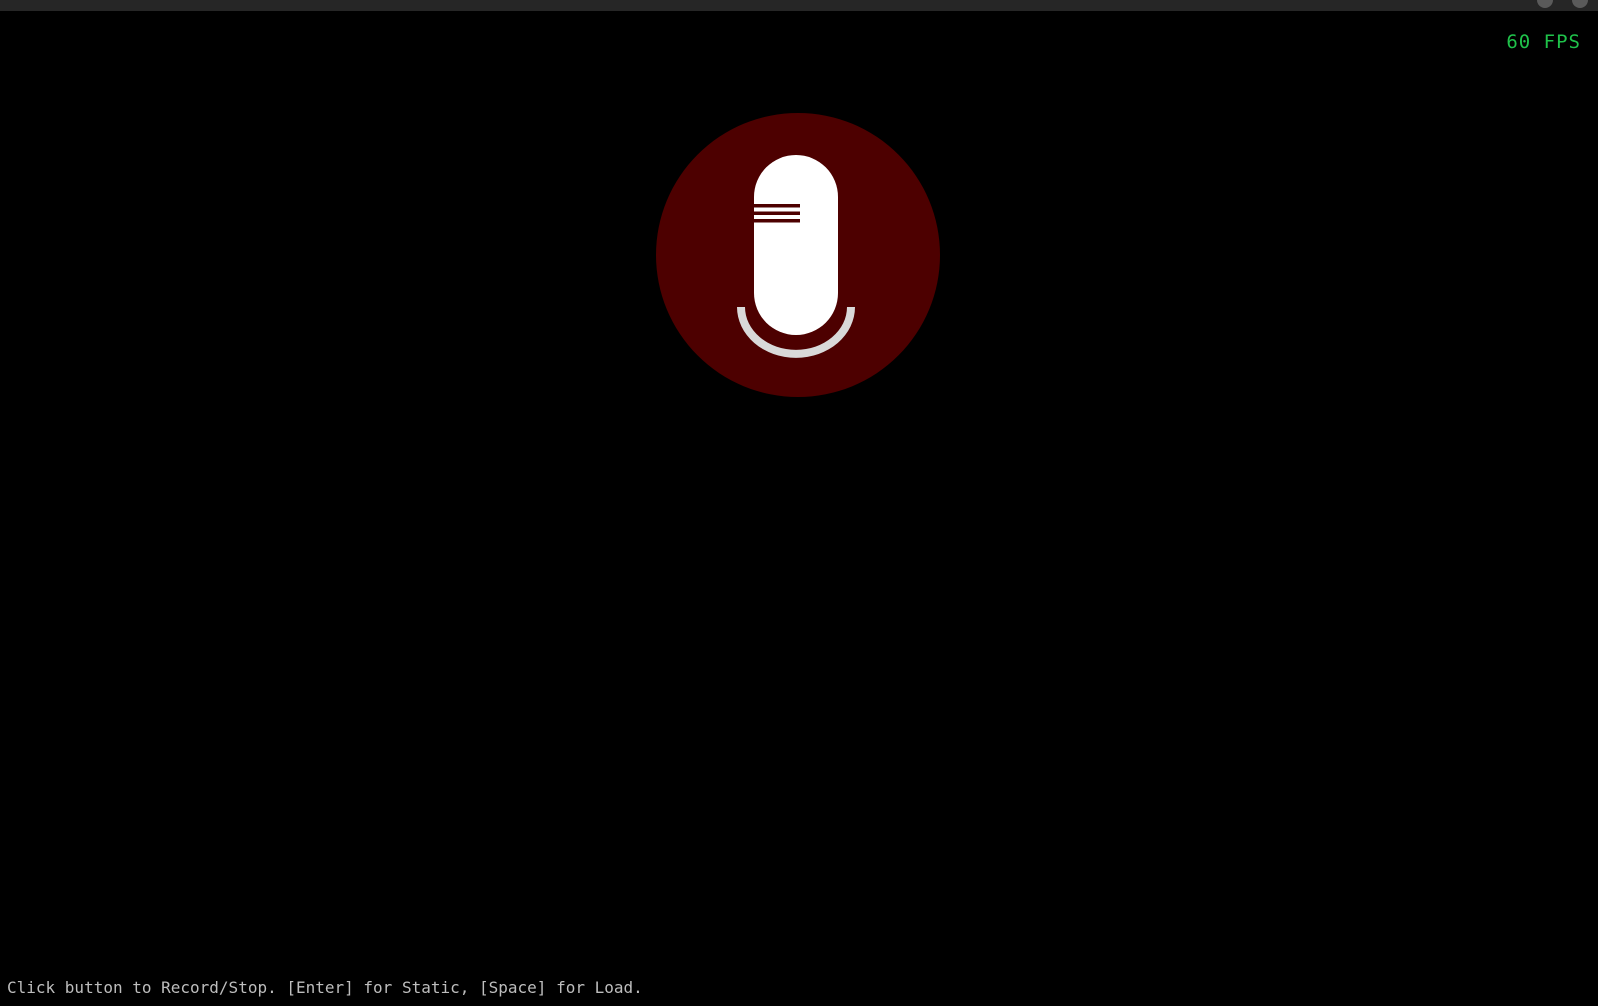 This screenshot has height=1006, width=1598. What do you see at coordinates (1545, 4) in the screenshot?
I see `minimize-icon` at bounding box center [1545, 4].